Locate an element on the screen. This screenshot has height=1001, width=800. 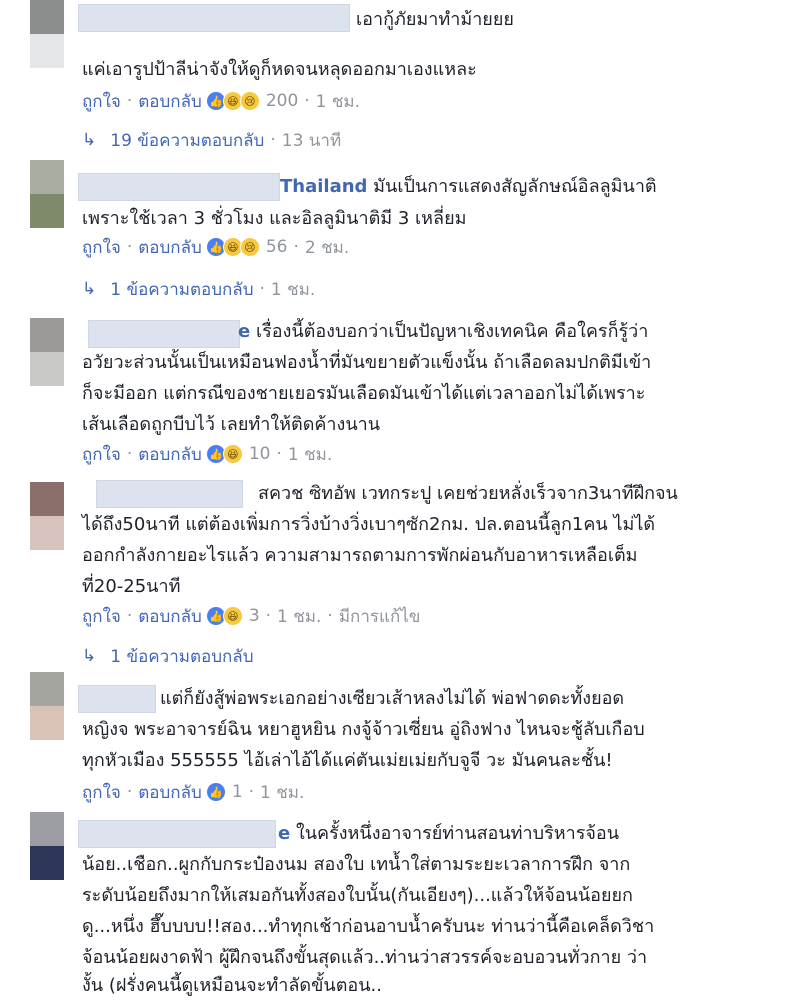
reaction-count: 200 is located at coordinates (282, 101).